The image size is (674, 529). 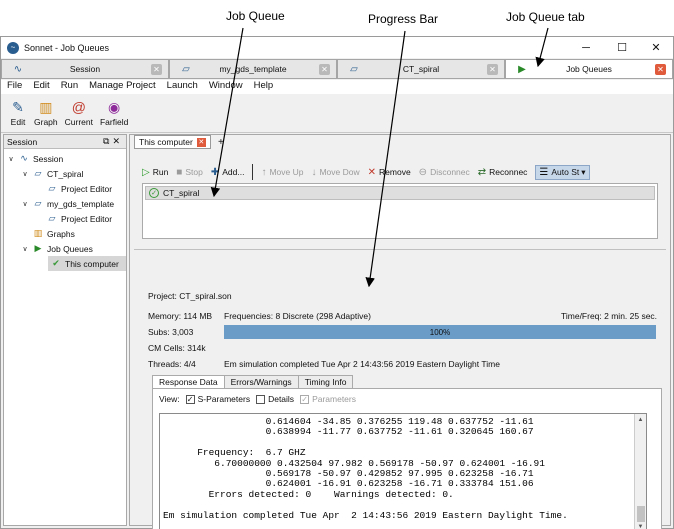 What do you see at coordinates (325, 382) in the screenshot?
I see `tab-timing-info: Timing Info` at bounding box center [325, 382].